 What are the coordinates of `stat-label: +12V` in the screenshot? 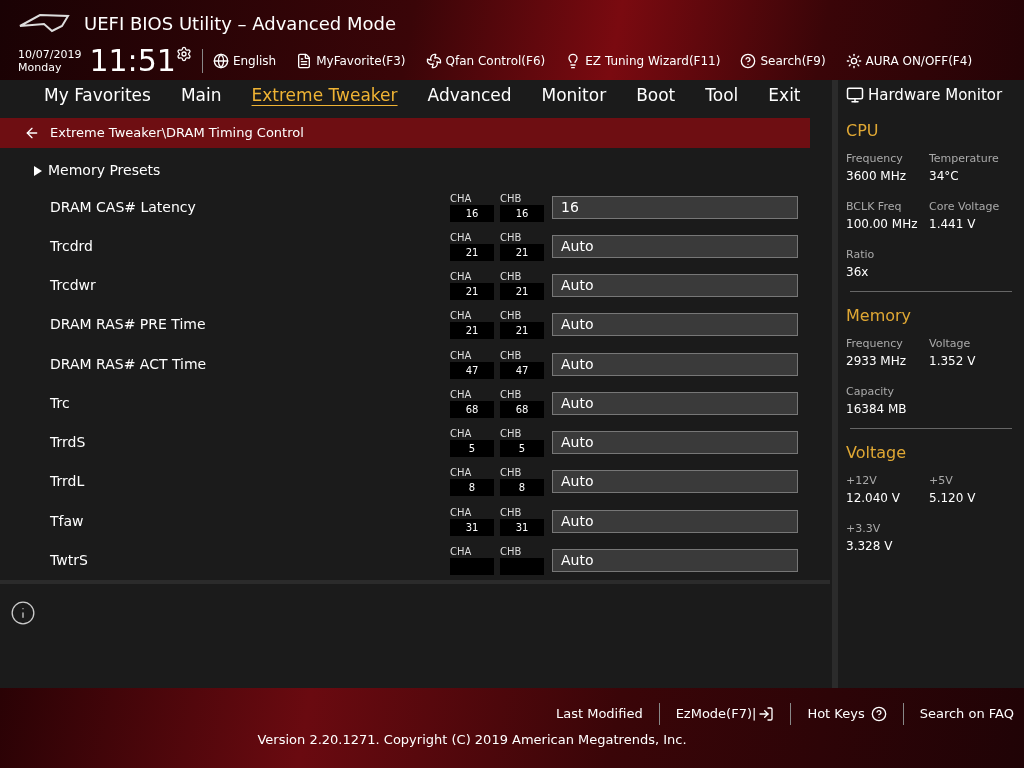 It's located at (862, 480).